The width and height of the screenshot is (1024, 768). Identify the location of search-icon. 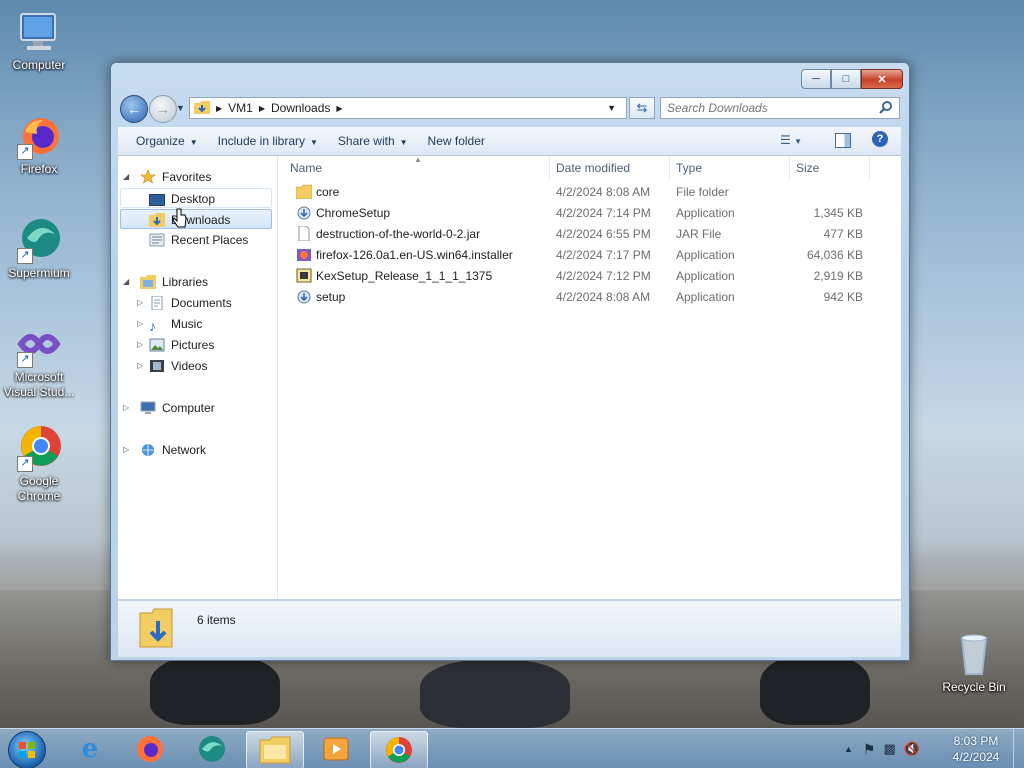
(886, 108).